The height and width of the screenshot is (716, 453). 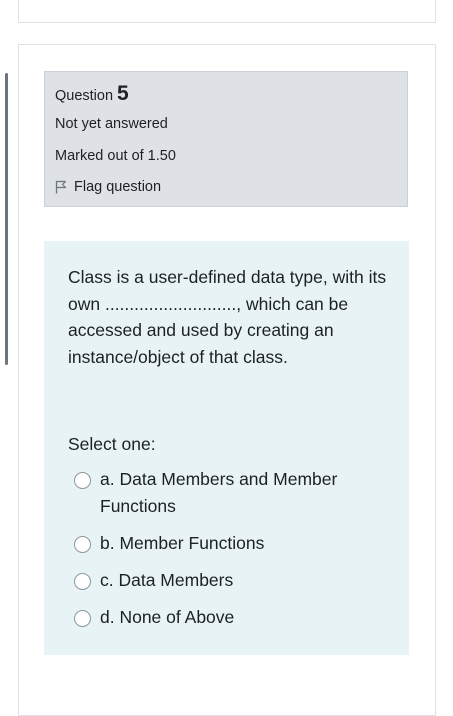 What do you see at coordinates (182, 543) in the screenshot?
I see `answer-label: b. Member Functions` at bounding box center [182, 543].